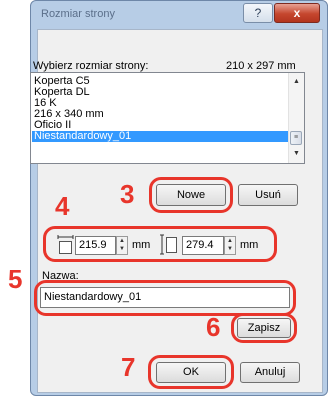  What do you see at coordinates (128, 367) in the screenshot?
I see `step-number: 7` at bounding box center [128, 367].